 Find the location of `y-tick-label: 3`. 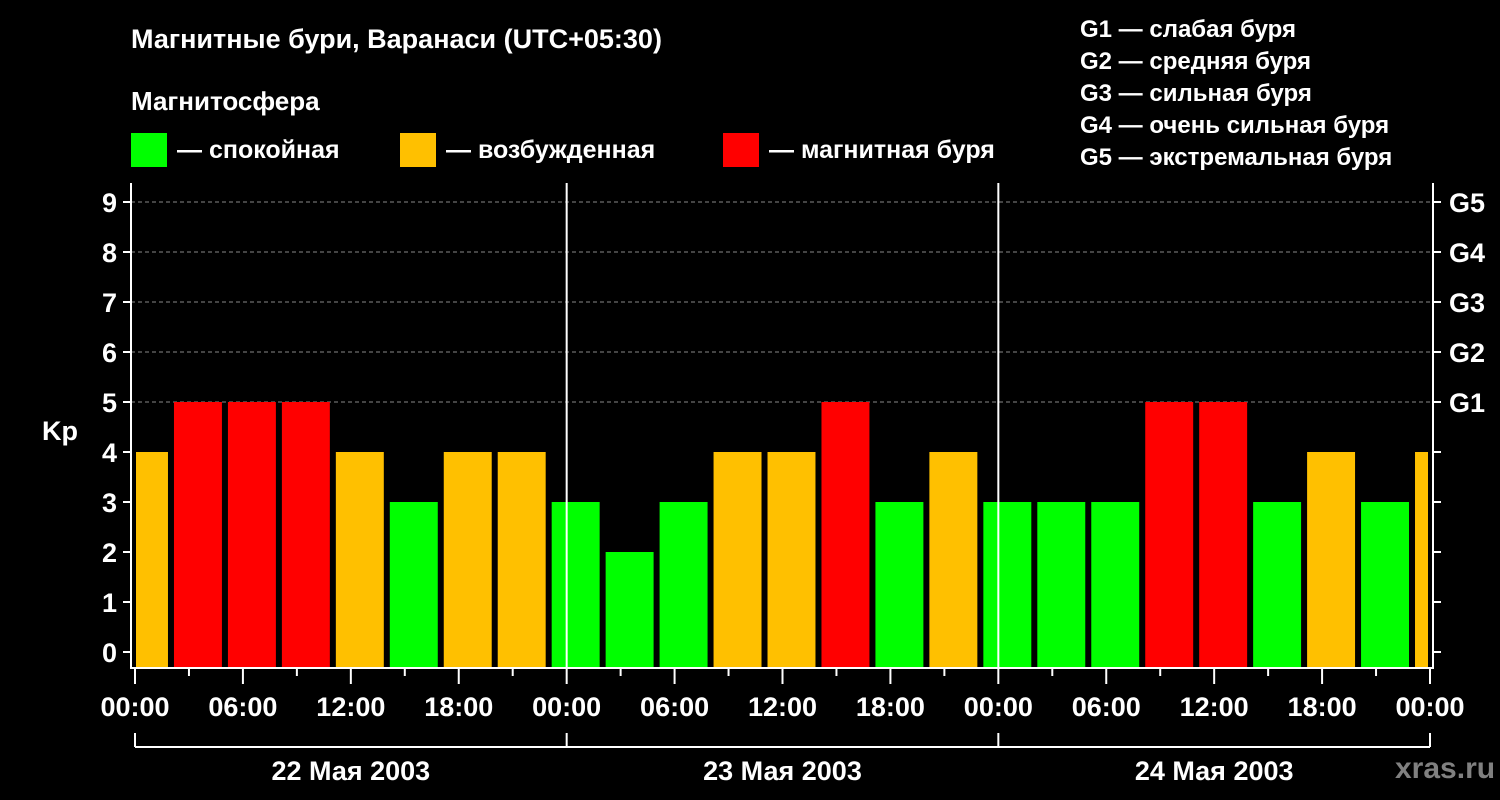

y-tick-label: 3 is located at coordinates (109, 503).